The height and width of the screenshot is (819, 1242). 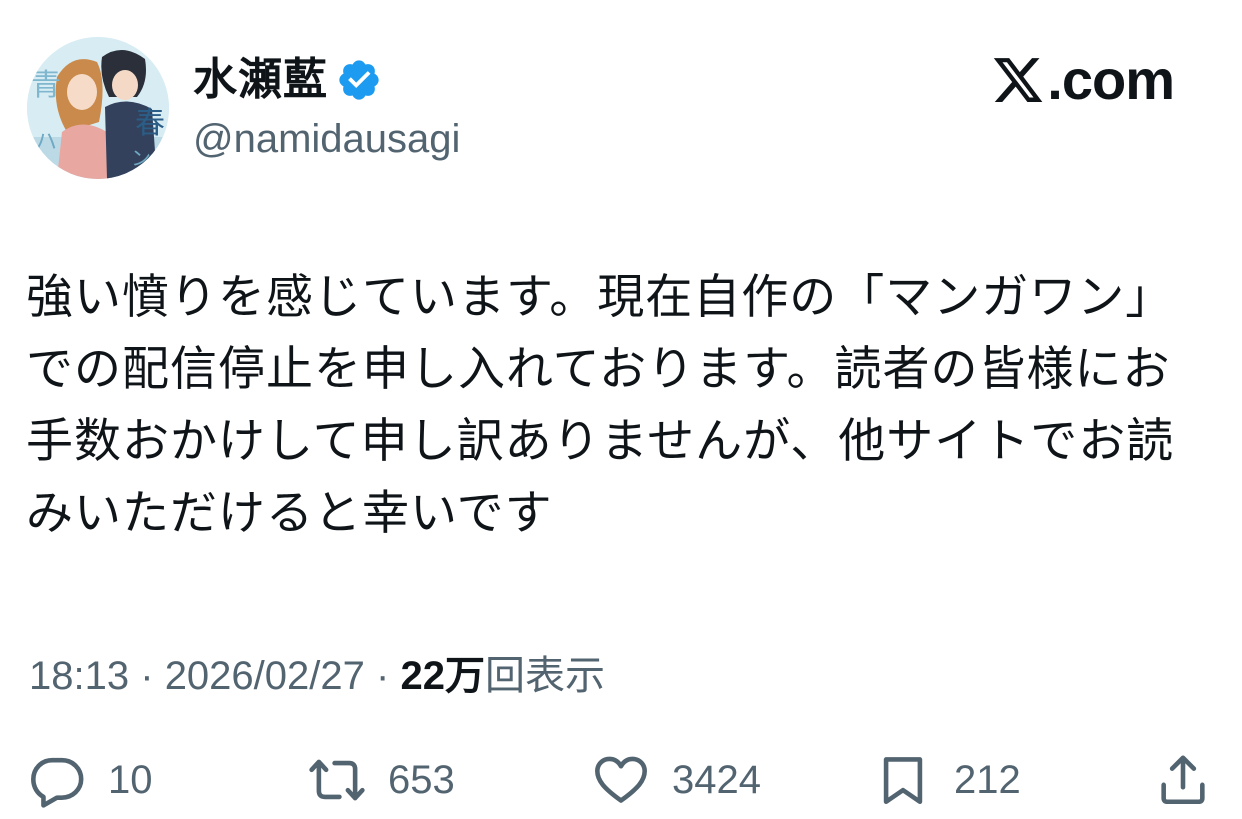 I want to click on avatar-image: 青 春 ハ ン, so click(x=98, y=108).